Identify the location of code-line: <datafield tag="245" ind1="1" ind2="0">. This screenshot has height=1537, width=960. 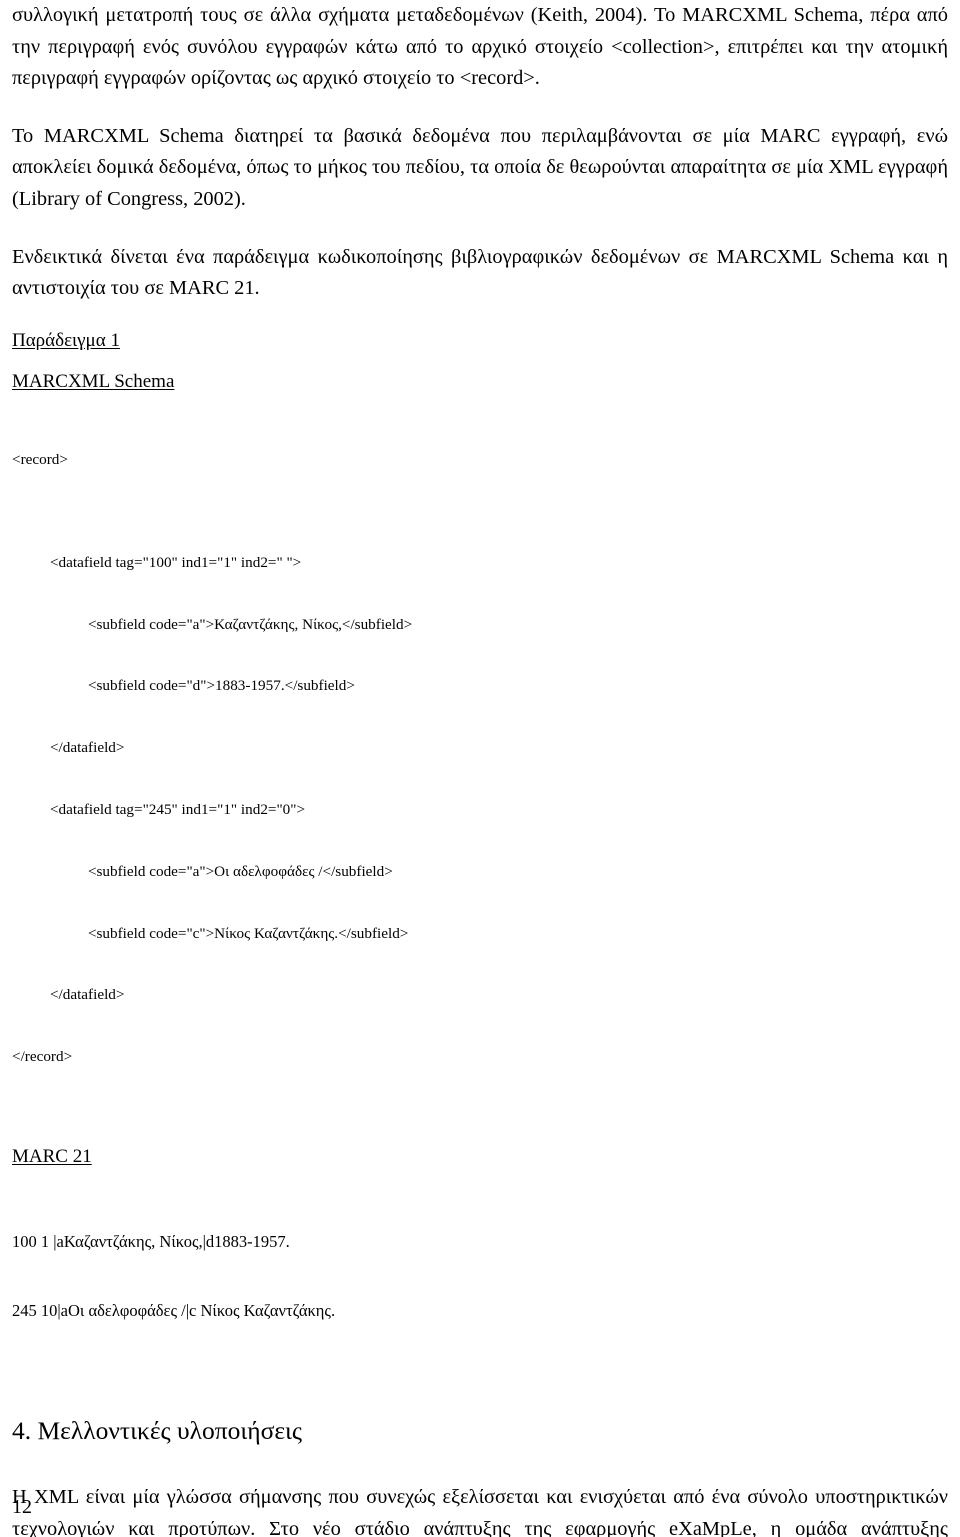
(159, 810).